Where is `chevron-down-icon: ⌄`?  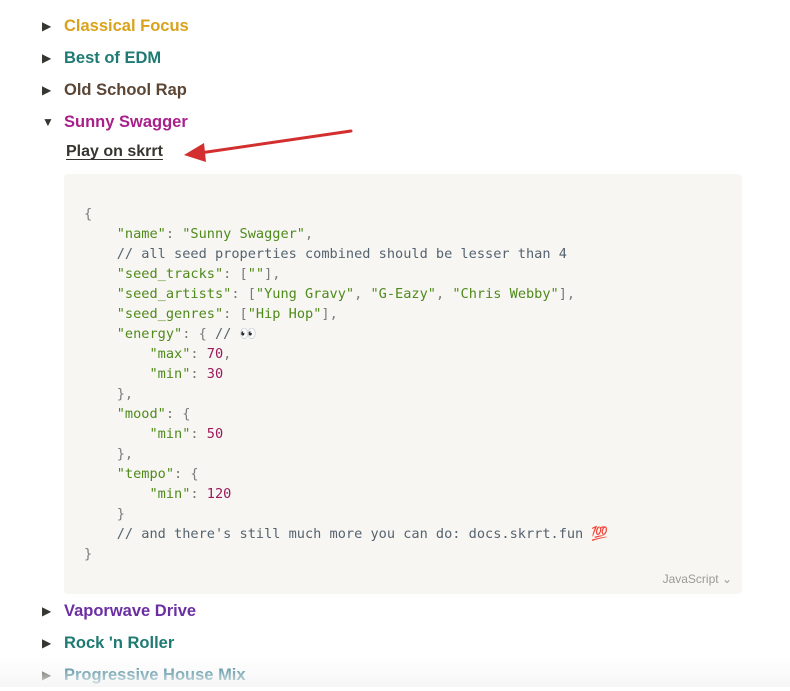 chevron-down-icon: ⌄ is located at coordinates (726, 579).